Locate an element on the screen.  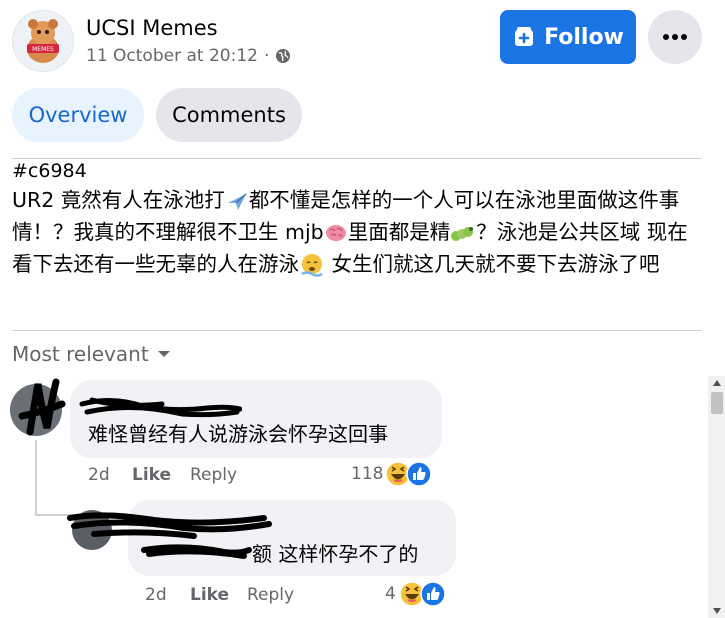
reaction-summary: 118 is located at coordinates (392, 474).